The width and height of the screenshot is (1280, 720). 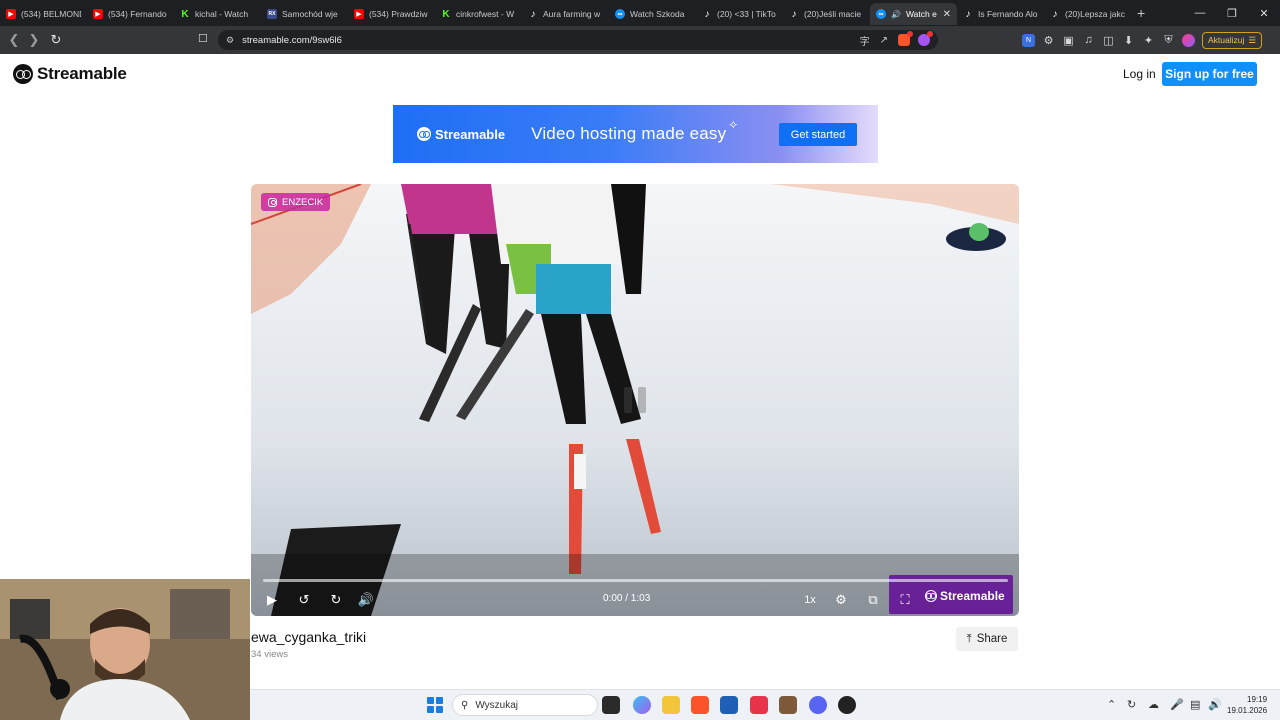 What do you see at coordinates (572, 14) in the screenshot?
I see `tab-label: Aura farming w` at bounding box center [572, 14].